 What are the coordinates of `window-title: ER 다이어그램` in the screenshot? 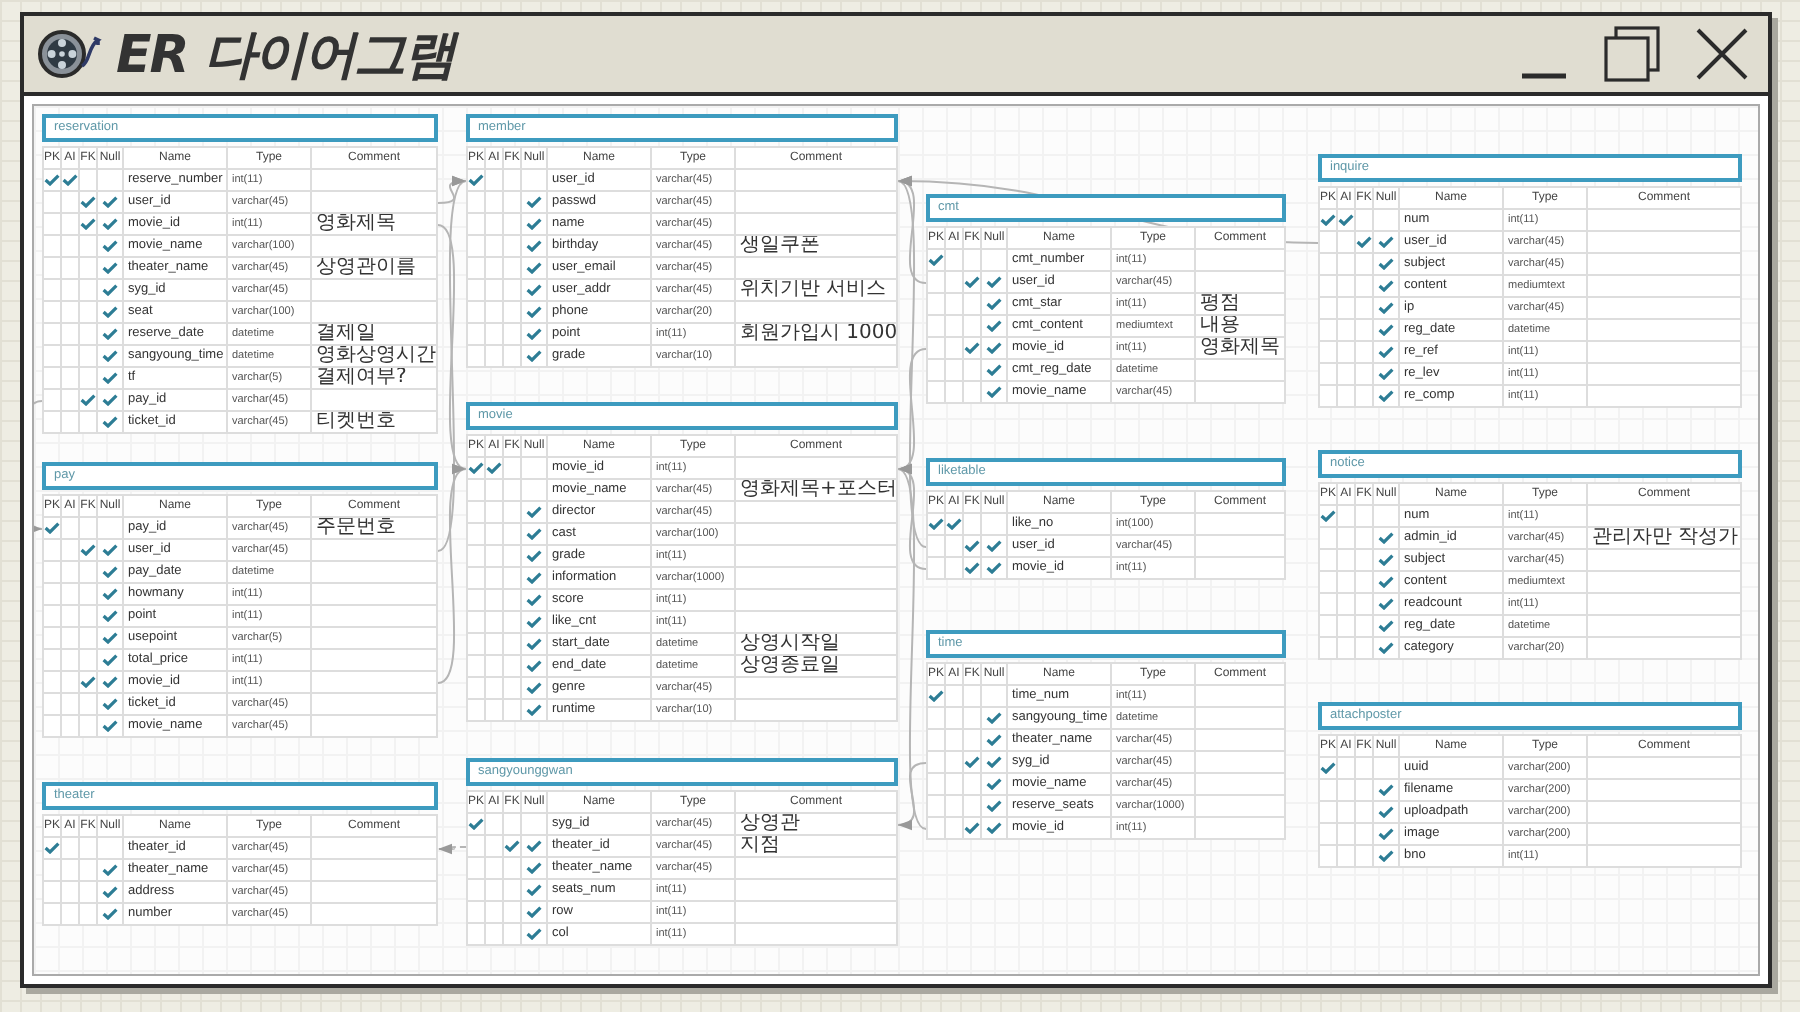 It's located at (285, 56).